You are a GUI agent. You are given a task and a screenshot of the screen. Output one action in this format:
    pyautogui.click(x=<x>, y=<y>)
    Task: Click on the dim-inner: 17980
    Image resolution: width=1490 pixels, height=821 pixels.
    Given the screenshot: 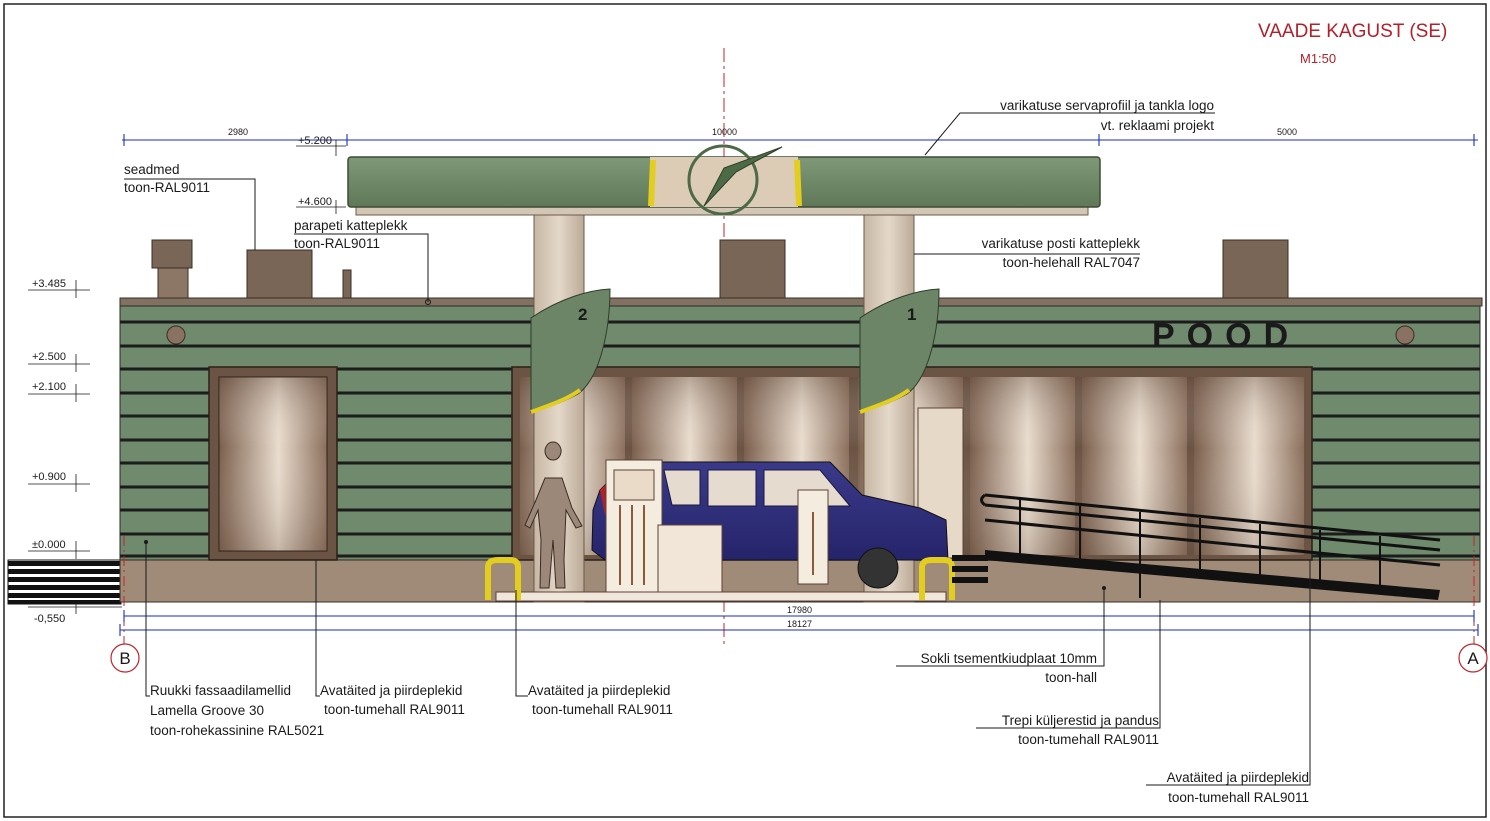 What is the action you would take?
    pyautogui.click(x=799, y=610)
    